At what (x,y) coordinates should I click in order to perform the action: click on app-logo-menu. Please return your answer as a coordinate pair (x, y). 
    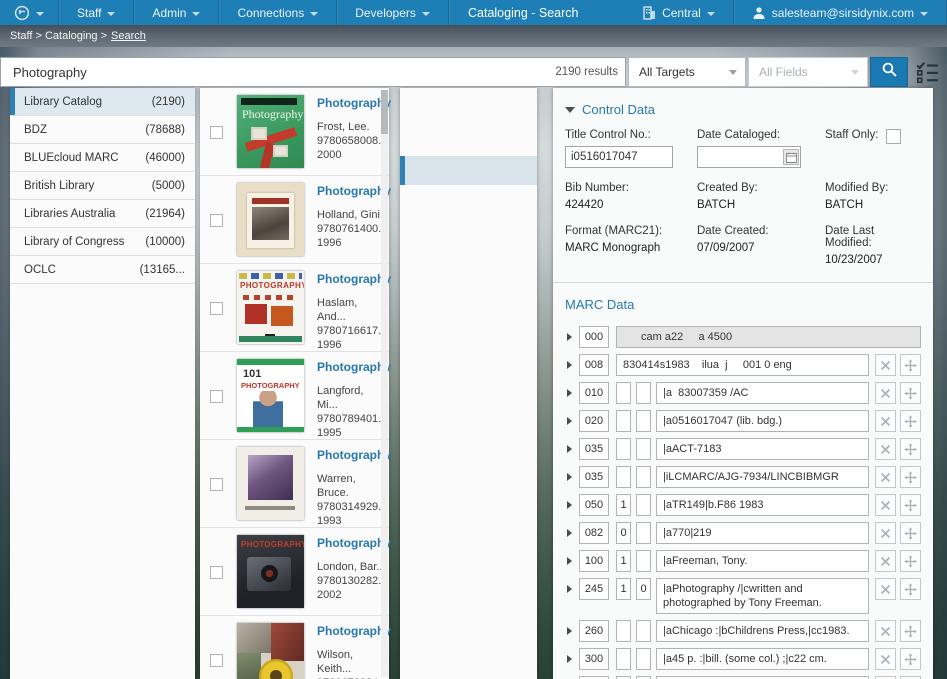
    Looking at the image, I should click on (29, 12).